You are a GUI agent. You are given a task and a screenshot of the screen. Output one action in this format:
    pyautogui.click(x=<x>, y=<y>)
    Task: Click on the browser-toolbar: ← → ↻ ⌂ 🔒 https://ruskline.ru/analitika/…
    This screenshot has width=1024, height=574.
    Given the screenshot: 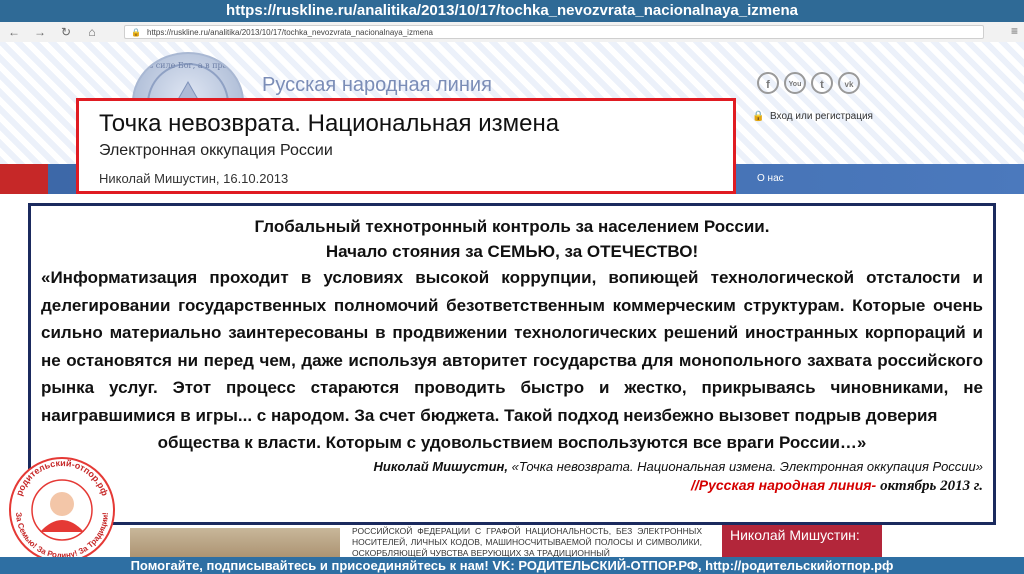 What is the action you would take?
    pyautogui.click(x=512, y=32)
    